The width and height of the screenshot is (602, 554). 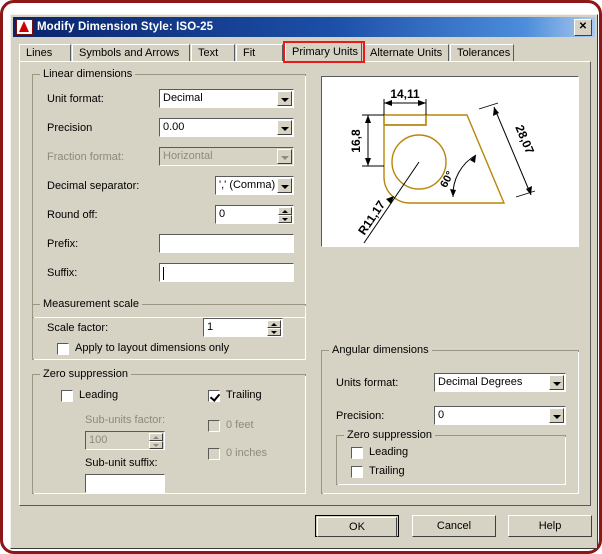 What do you see at coordinates (222, 214) in the screenshot?
I see `round-off-value: 0` at bounding box center [222, 214].